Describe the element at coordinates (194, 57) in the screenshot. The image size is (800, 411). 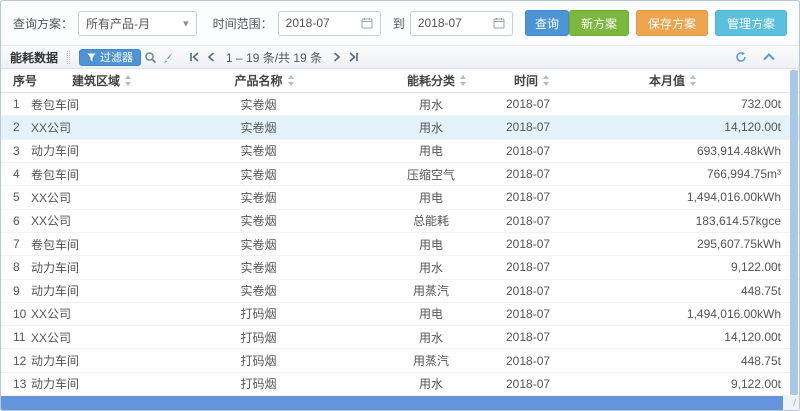
I see `first-page-icon` at that location.